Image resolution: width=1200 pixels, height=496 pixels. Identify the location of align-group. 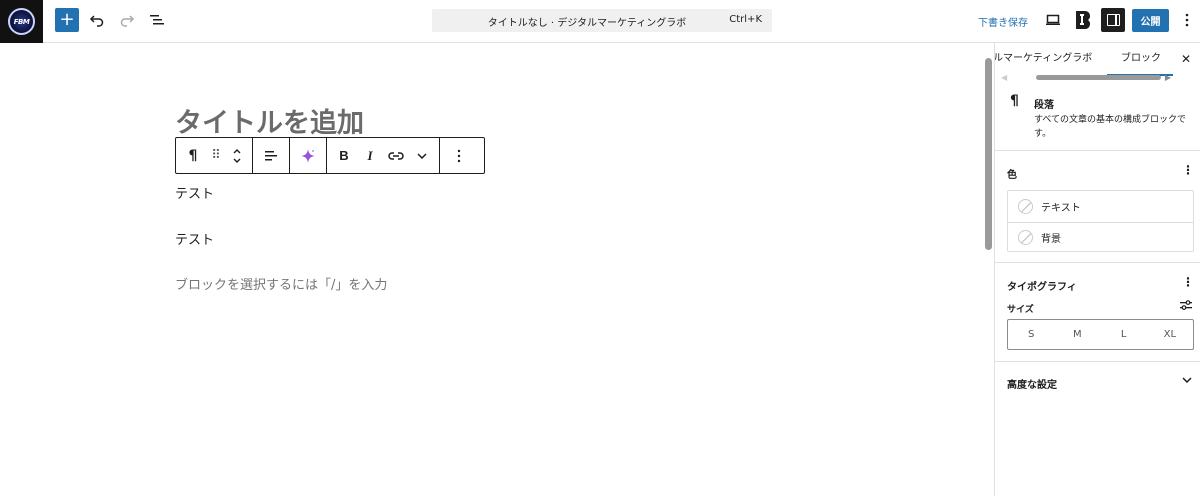
(271, 155).